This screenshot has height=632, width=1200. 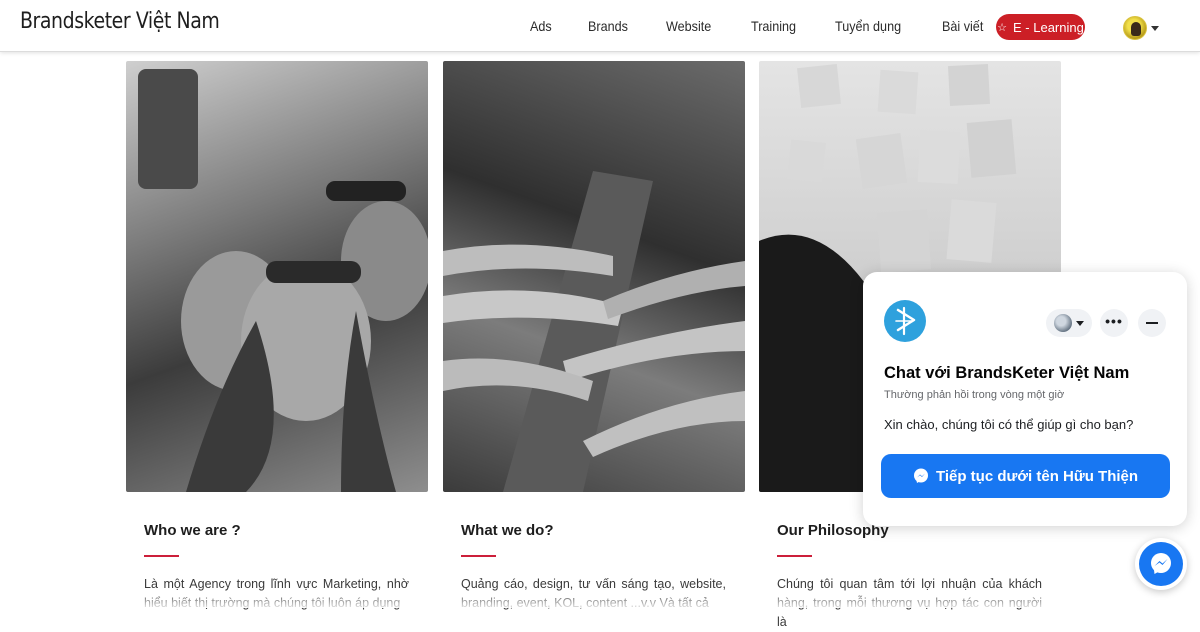 What do you see at coordinates (120, 21) in the screenshot?
I see `site-logo-text: Brandsketer Việt Nam` at bounding box center [120, 21].